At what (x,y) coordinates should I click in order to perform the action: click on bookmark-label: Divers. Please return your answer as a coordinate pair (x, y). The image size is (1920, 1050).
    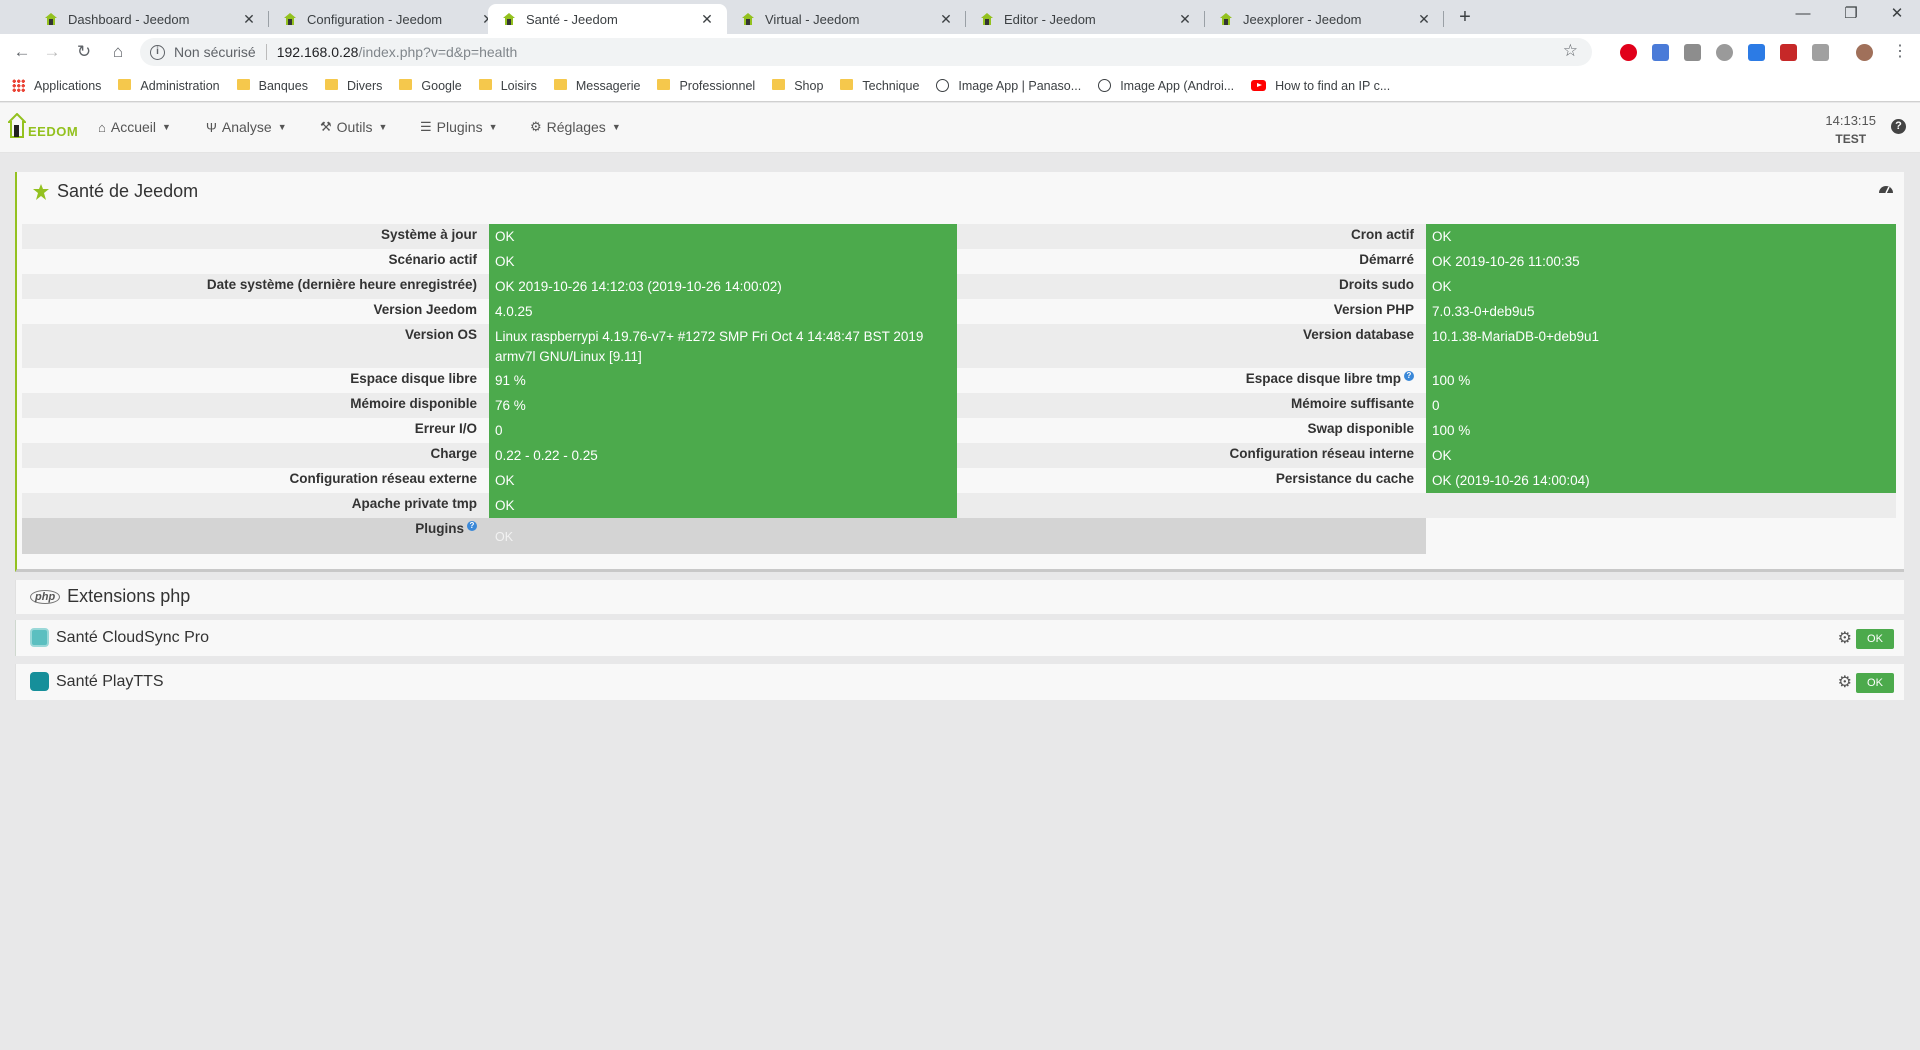
    Looking at the image, I should click on (364, 85).